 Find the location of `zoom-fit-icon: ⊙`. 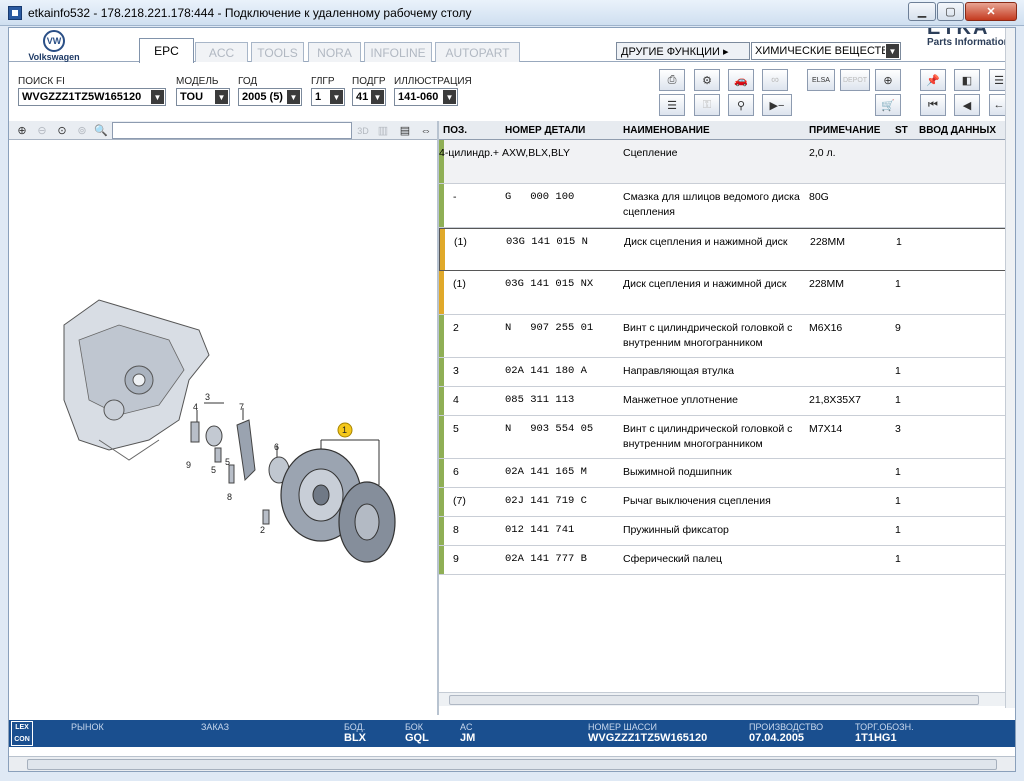

zoom-fit-icon: ⊙ is located at coordinates (62, 130).